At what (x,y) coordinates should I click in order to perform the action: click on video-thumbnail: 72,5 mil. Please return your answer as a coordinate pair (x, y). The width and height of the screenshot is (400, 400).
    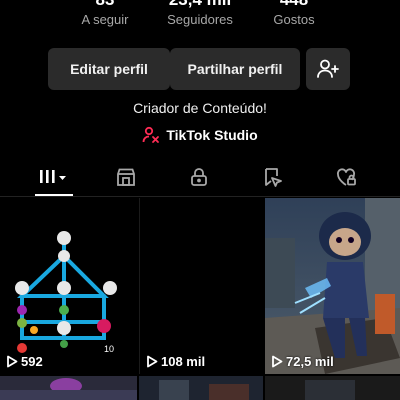
    Looking at the image, I should click on (332, 286).